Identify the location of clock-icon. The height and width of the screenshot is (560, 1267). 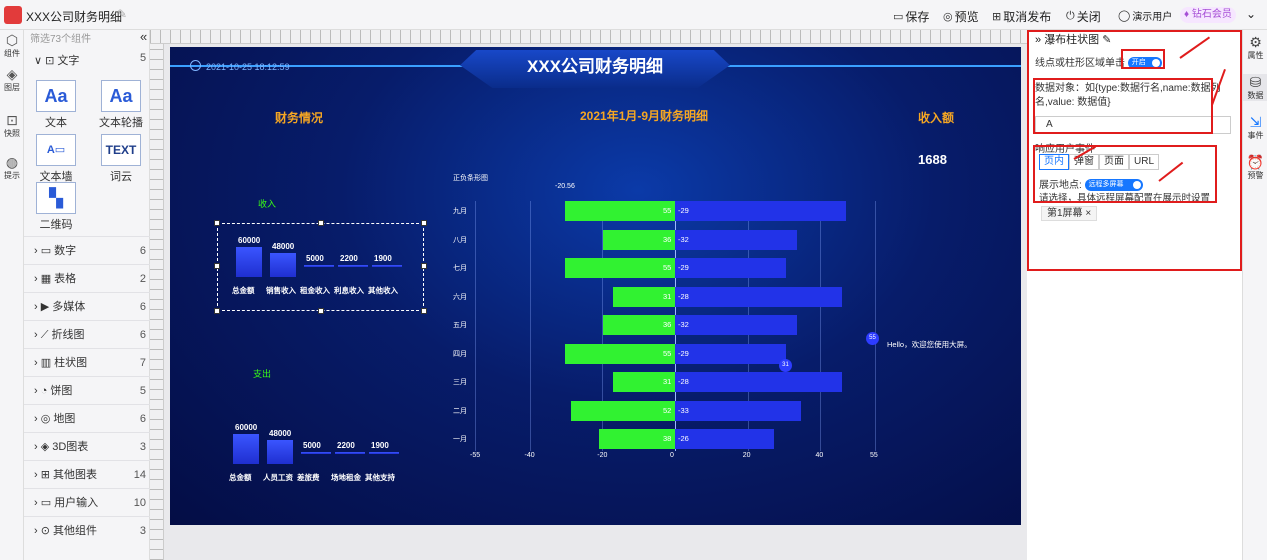
(195, 65).